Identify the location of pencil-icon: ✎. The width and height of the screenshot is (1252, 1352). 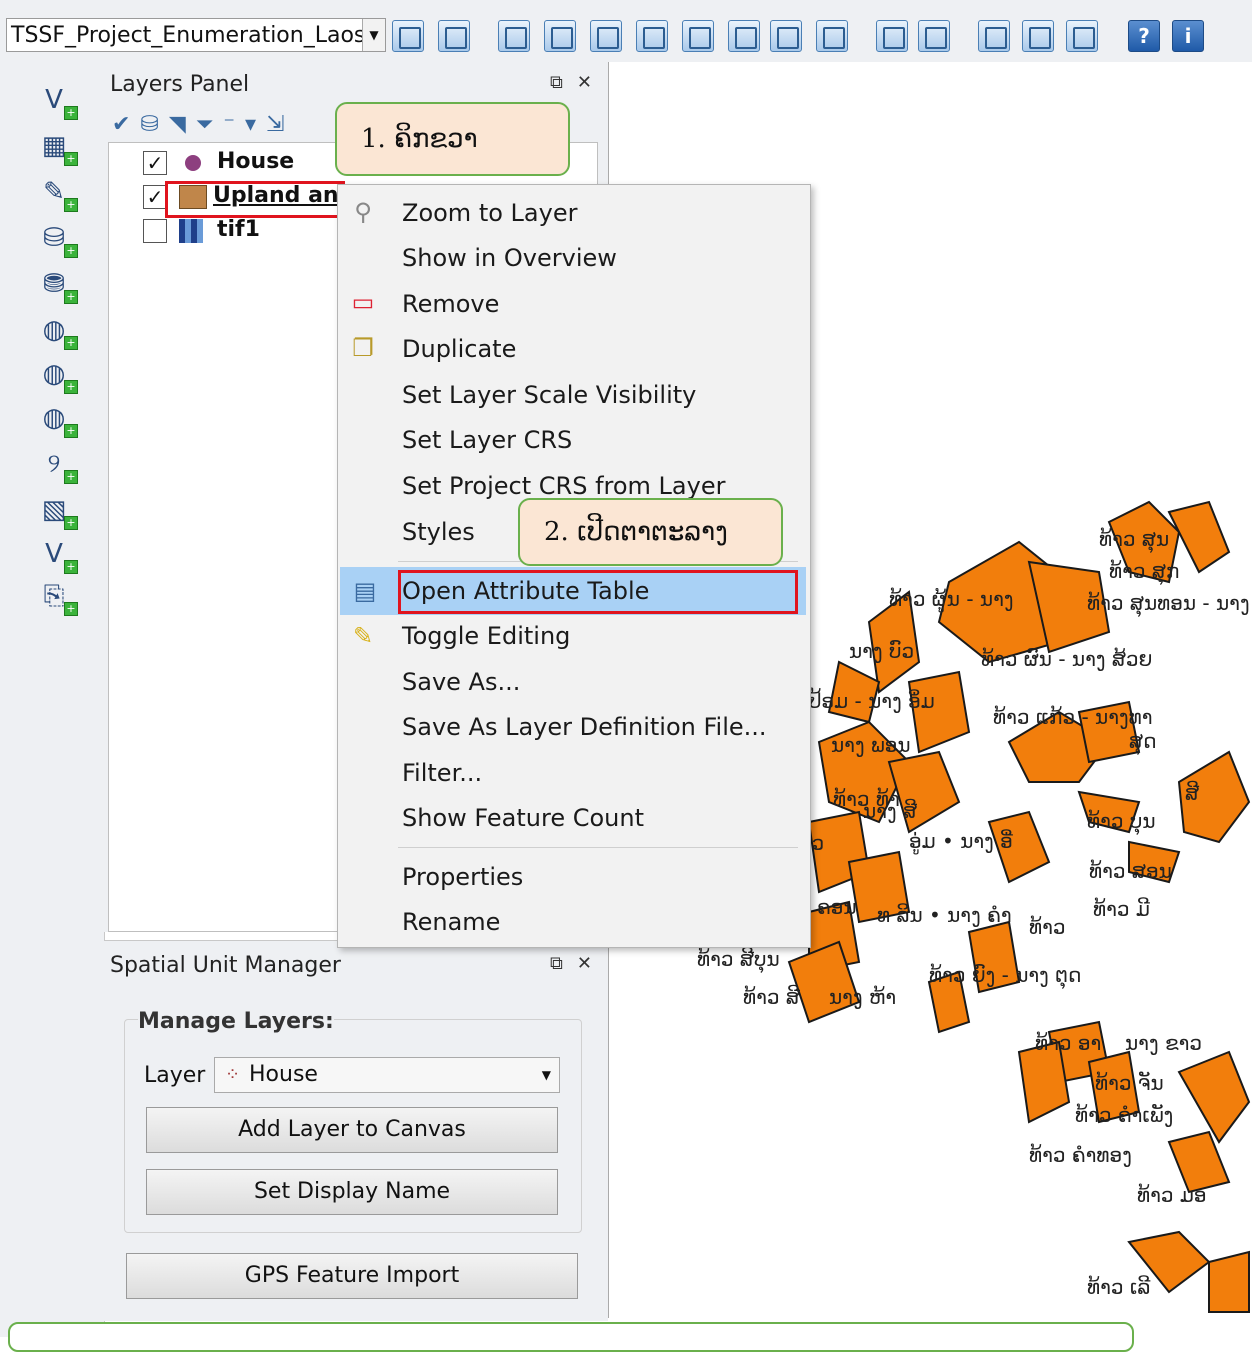
(363, 636).